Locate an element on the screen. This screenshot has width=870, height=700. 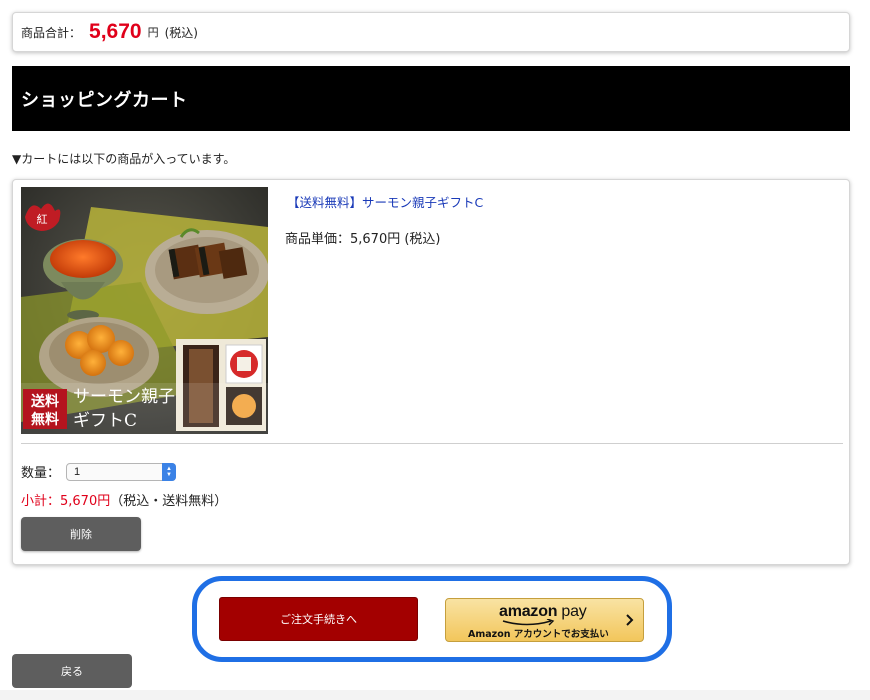
amazon-pay-text: pay is located at coordinates (574, 611).